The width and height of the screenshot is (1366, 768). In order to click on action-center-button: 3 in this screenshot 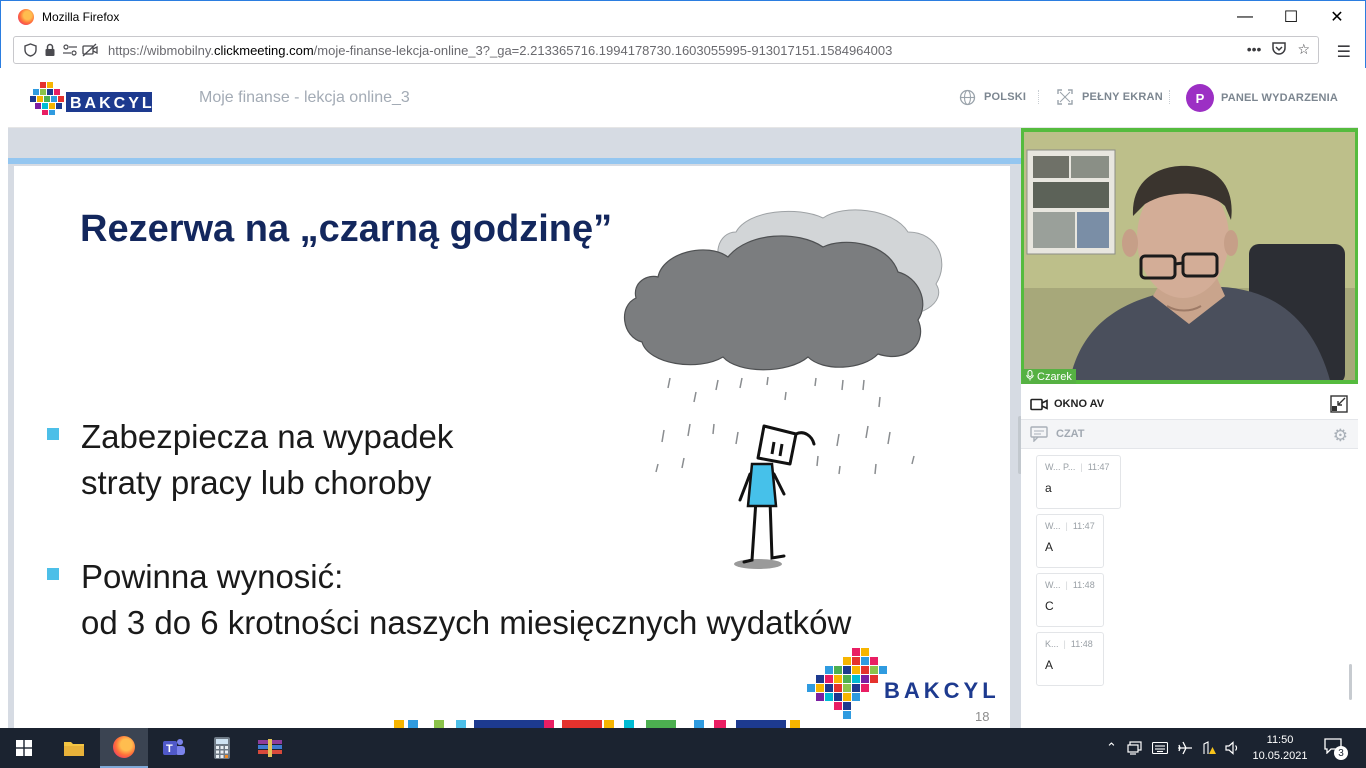, I will do `click(1336, 749)`.